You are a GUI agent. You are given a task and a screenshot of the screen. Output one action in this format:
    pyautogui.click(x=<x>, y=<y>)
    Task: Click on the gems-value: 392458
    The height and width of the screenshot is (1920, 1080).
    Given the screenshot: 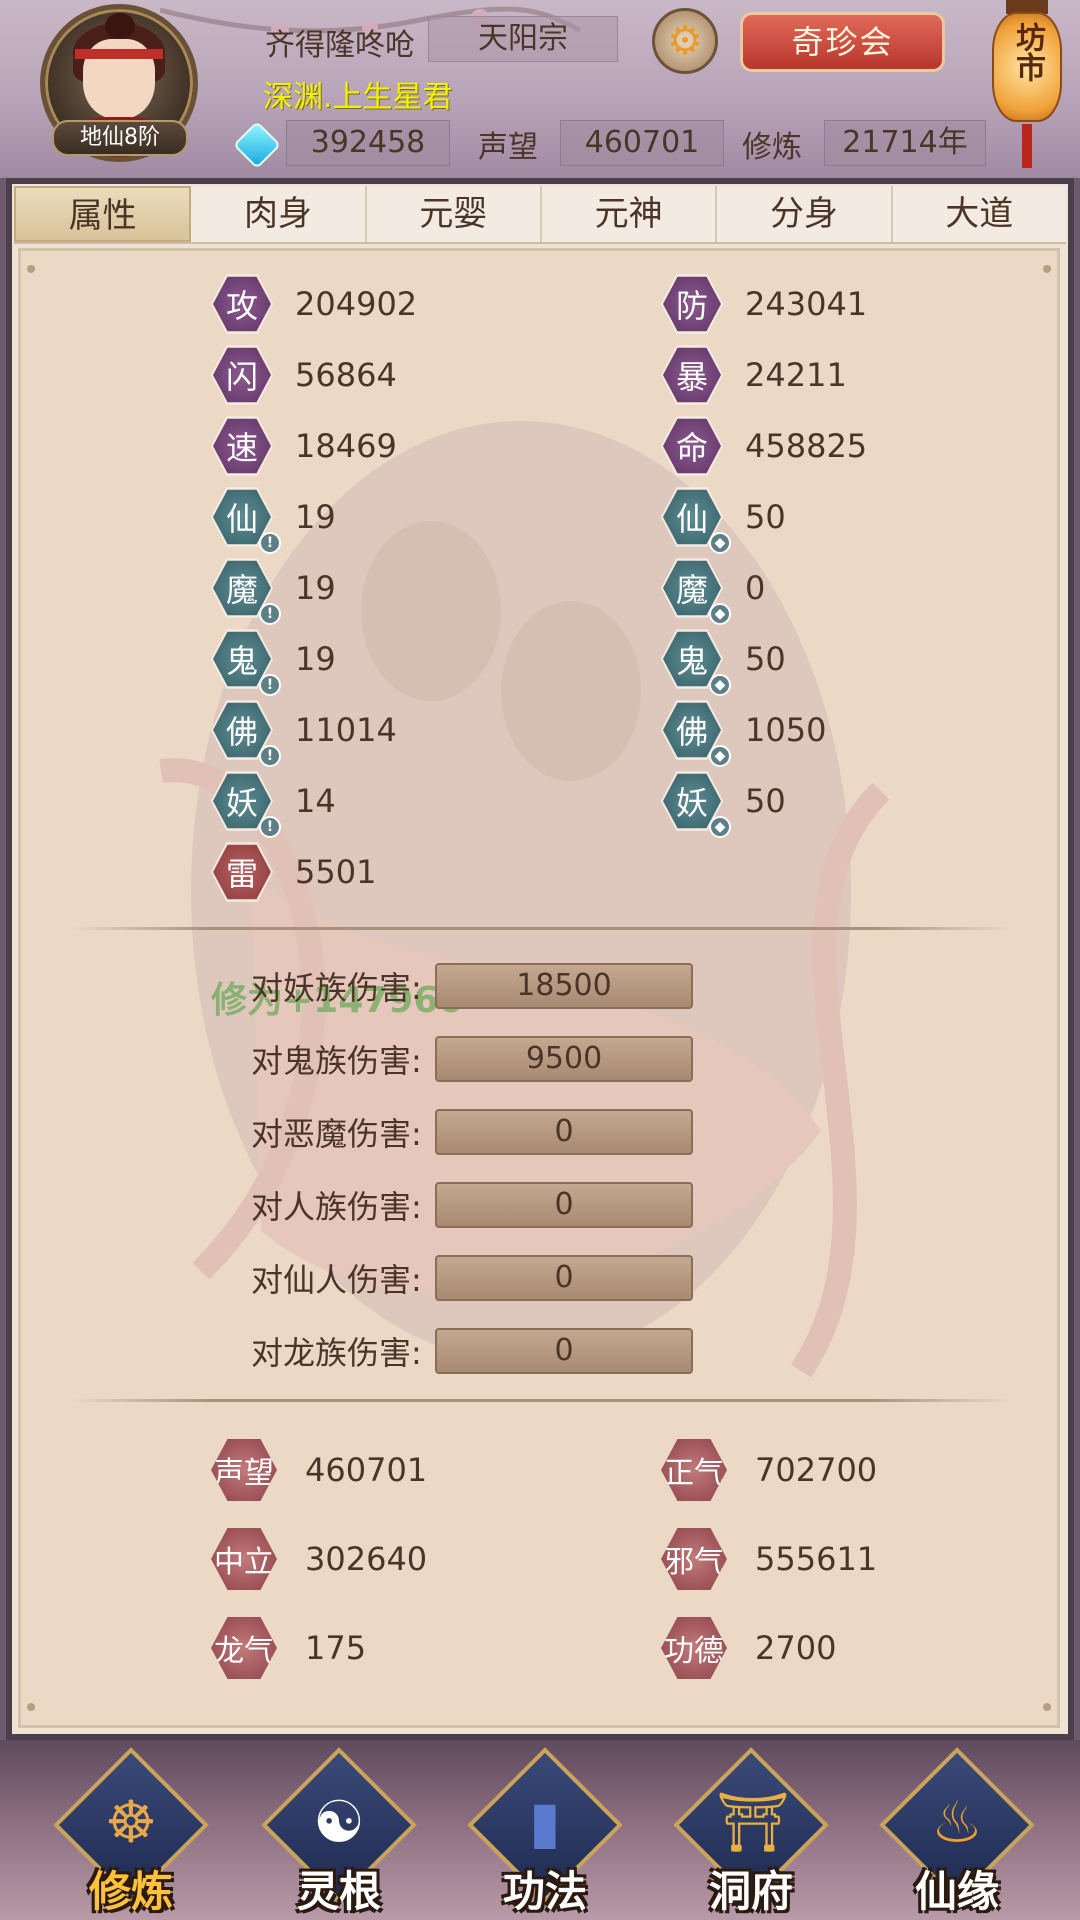 What is the action you would take?
    pyautogui.click(x=368, y=143)
    